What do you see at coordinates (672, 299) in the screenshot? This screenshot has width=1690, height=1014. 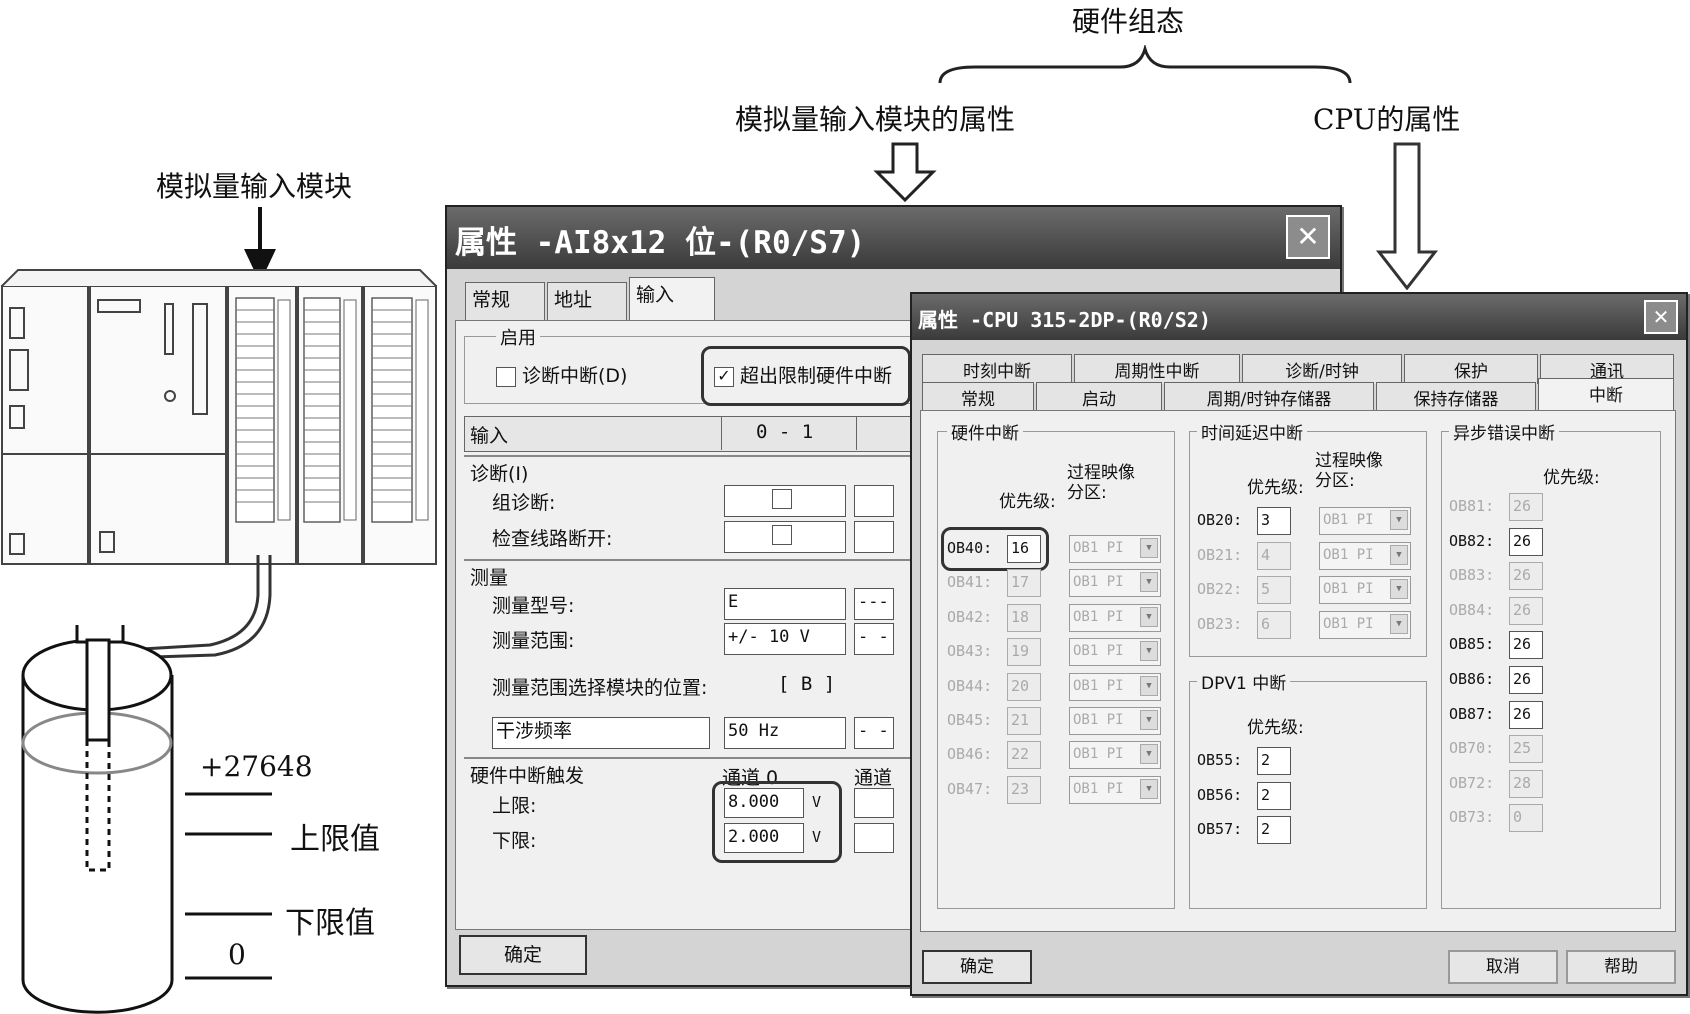 I see `tab-input: 输入` at bounding box center [672, 299].